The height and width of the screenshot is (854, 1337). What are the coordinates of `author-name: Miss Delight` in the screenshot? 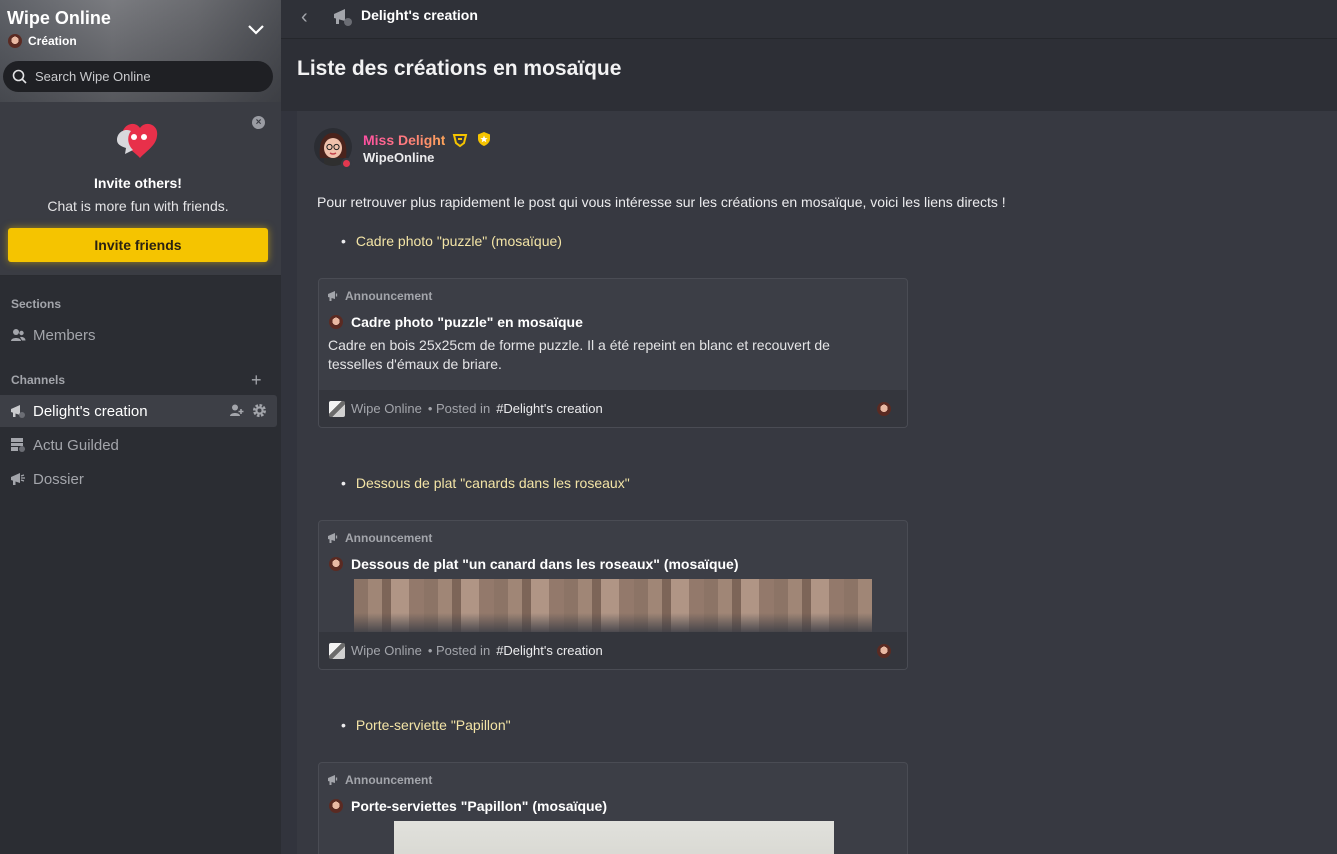 It's located at (404, 140).